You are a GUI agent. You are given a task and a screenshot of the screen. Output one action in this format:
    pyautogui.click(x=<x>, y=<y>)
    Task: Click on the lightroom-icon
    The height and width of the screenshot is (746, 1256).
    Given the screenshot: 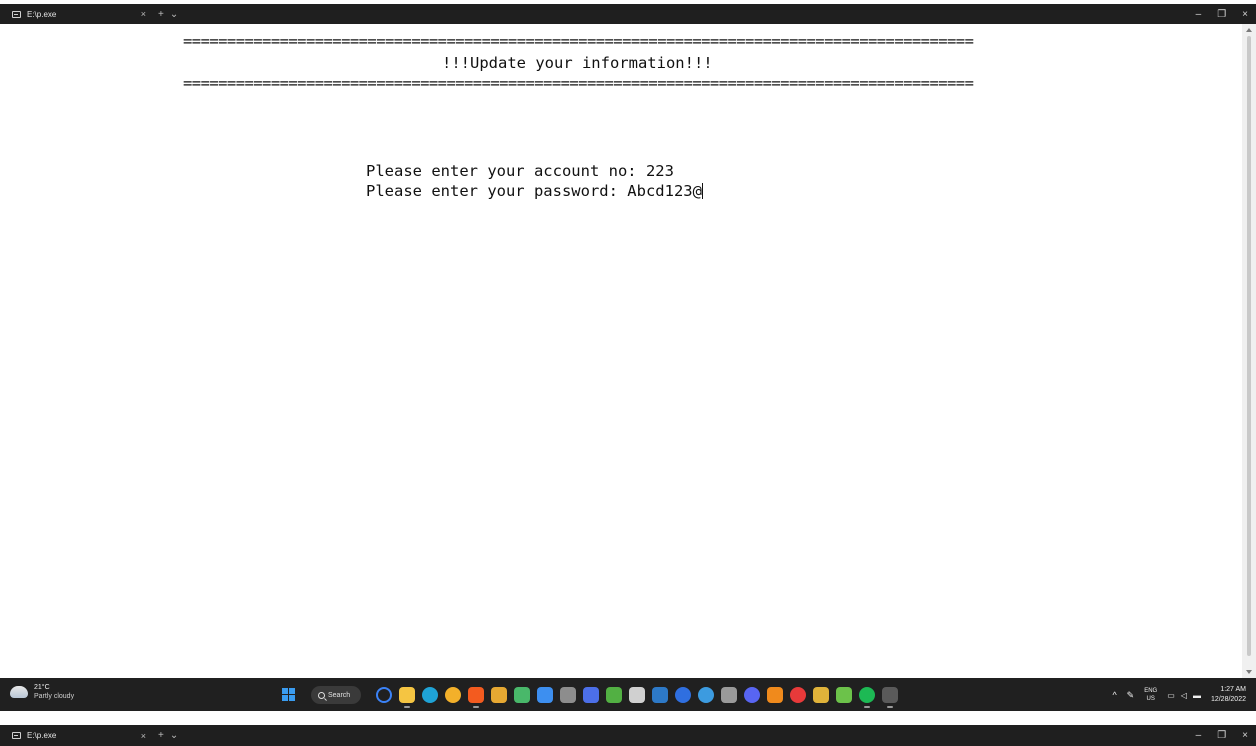 What is the action you would take?
    pyautogui.click(x=660, y=695)
    